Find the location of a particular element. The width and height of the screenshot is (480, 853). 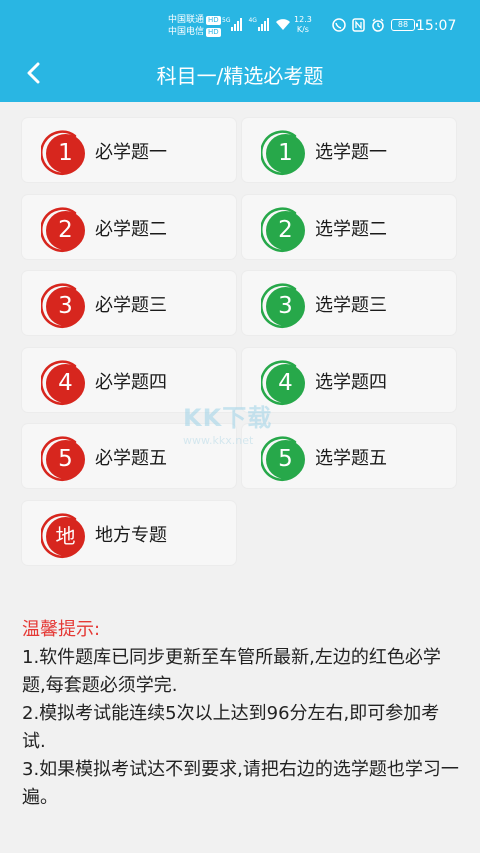

hd-call-icon is located at coordinates (339, 25).